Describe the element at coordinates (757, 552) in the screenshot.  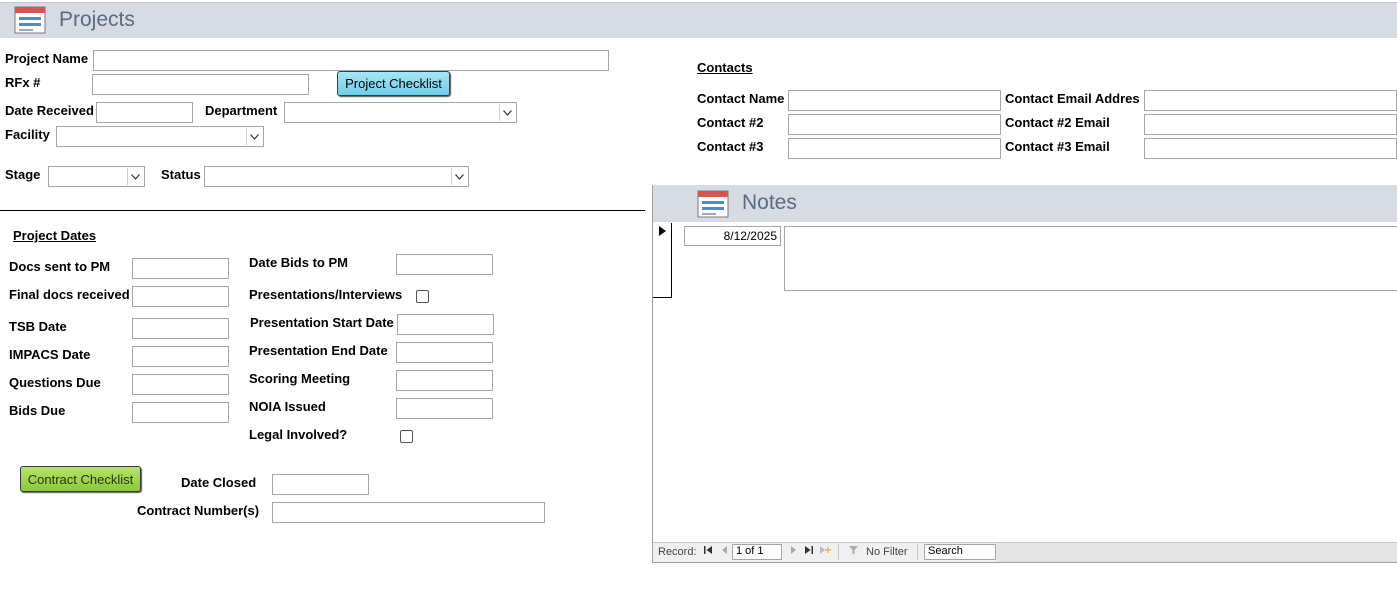
I see `record-position-input: 1 of 1` at that location.